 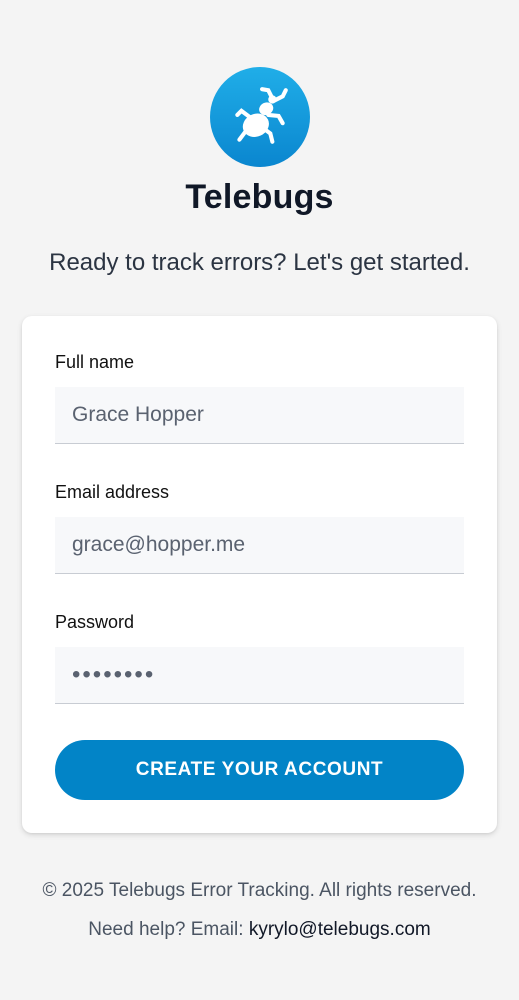 I want to click on password-input, so click(x=259, y=675).